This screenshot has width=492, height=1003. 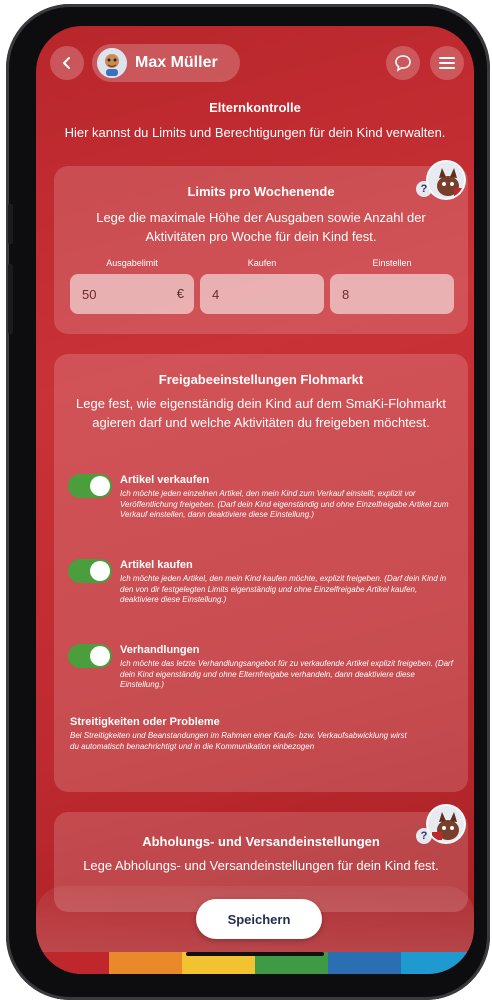 I want to click on user-profile-pill: Max Müller, so click(x=166, y=63).